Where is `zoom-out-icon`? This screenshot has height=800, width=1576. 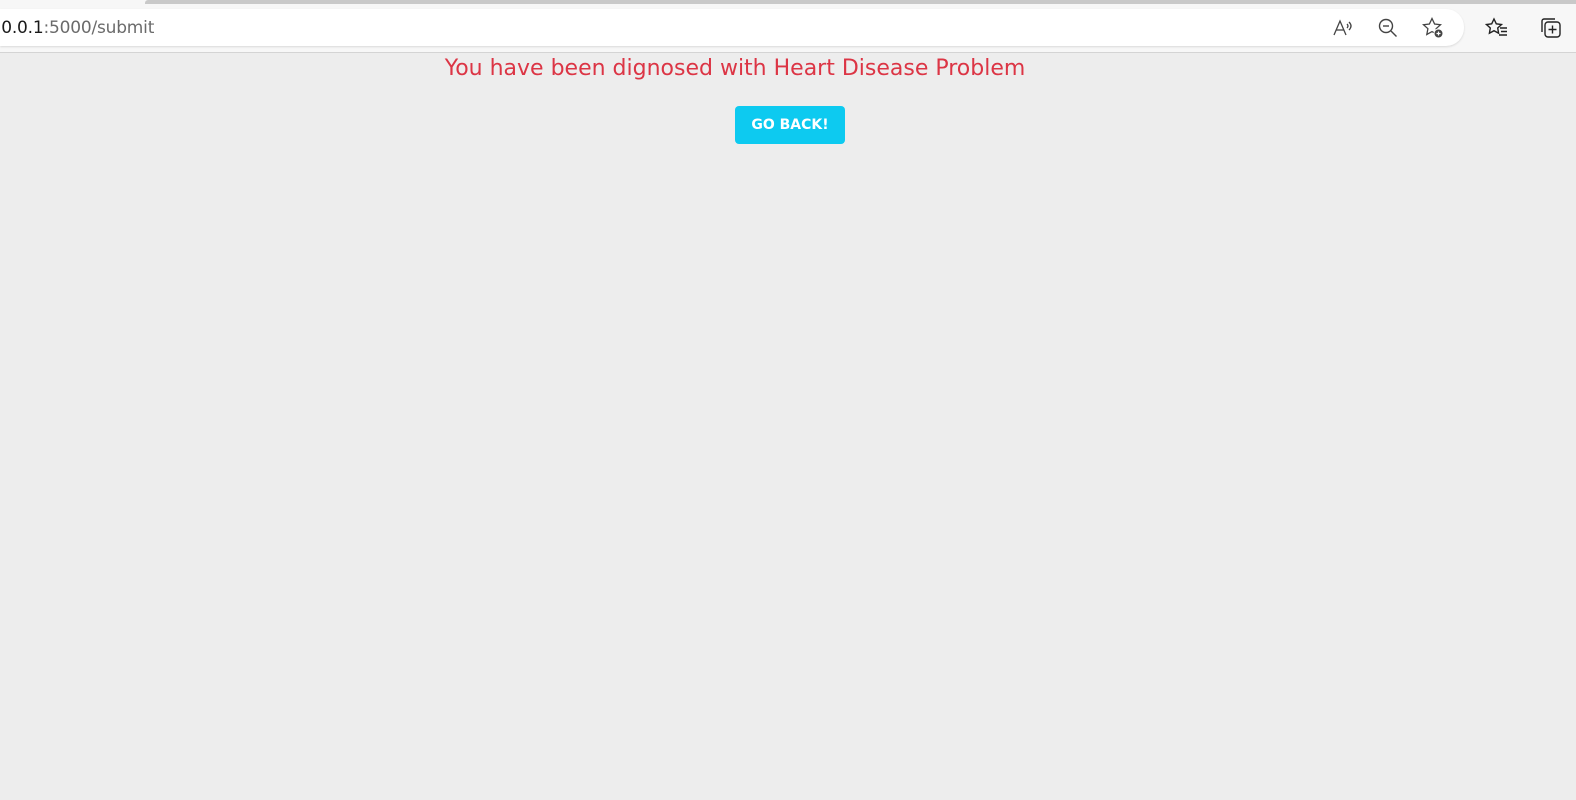
zoom-out-icon is located at coordinates (1388, 28).